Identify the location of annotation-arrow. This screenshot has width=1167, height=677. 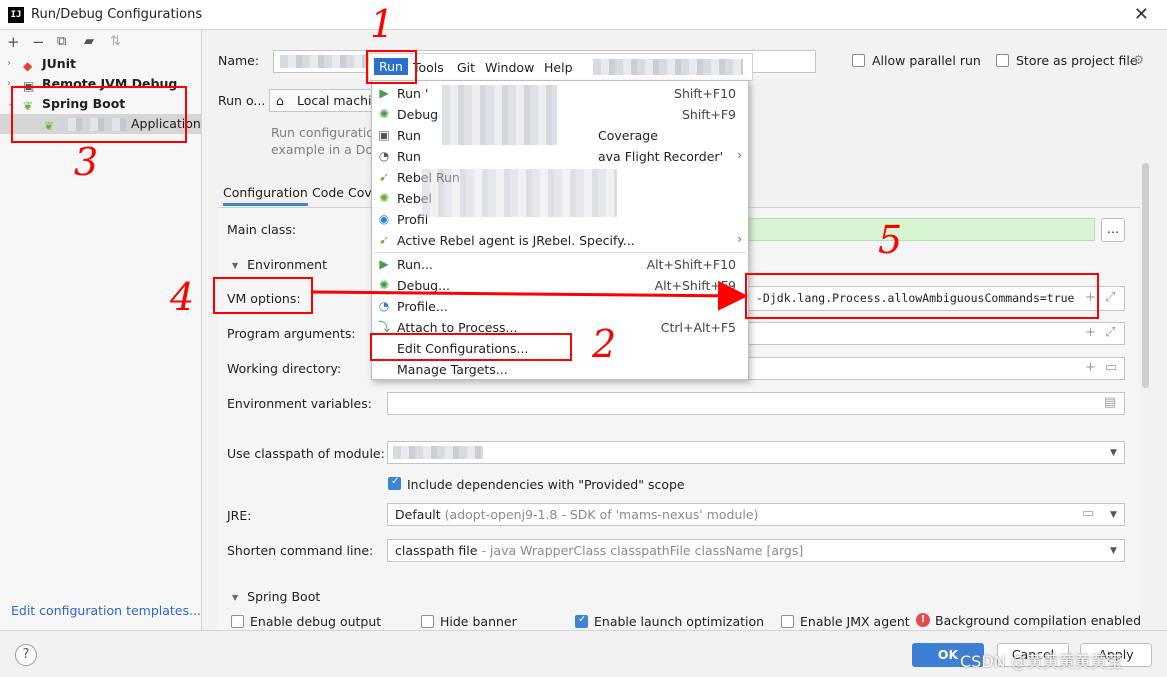
(530, 295).